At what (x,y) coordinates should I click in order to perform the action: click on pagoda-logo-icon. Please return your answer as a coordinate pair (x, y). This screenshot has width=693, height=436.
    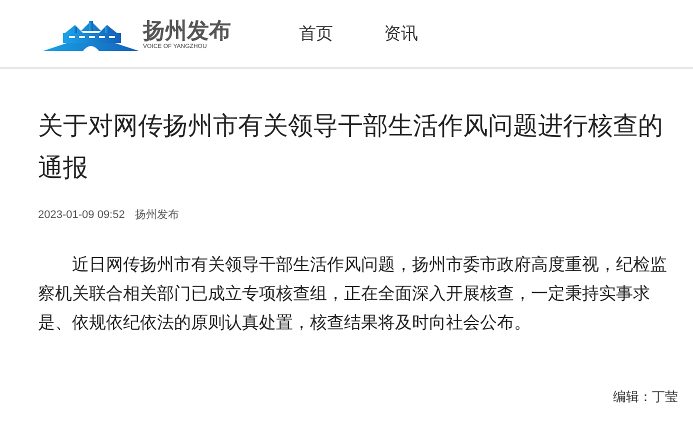
    Looking at the image, I should click on (91, 34).